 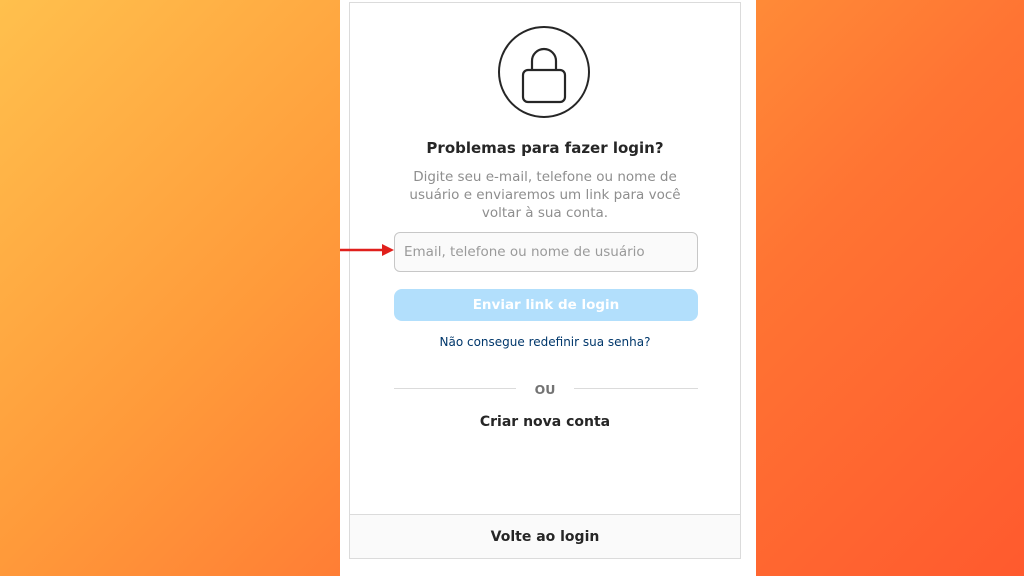 I want to click on lock-icon, so click(x=544, y=72).